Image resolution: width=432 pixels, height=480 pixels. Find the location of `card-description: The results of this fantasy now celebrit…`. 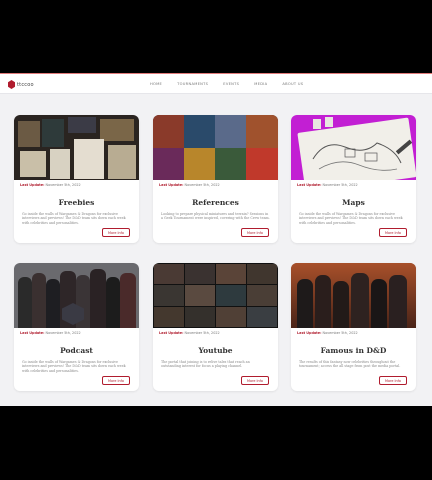

card-description: The results of this fantasy now celebrit… is located at coordinates (350, 364).